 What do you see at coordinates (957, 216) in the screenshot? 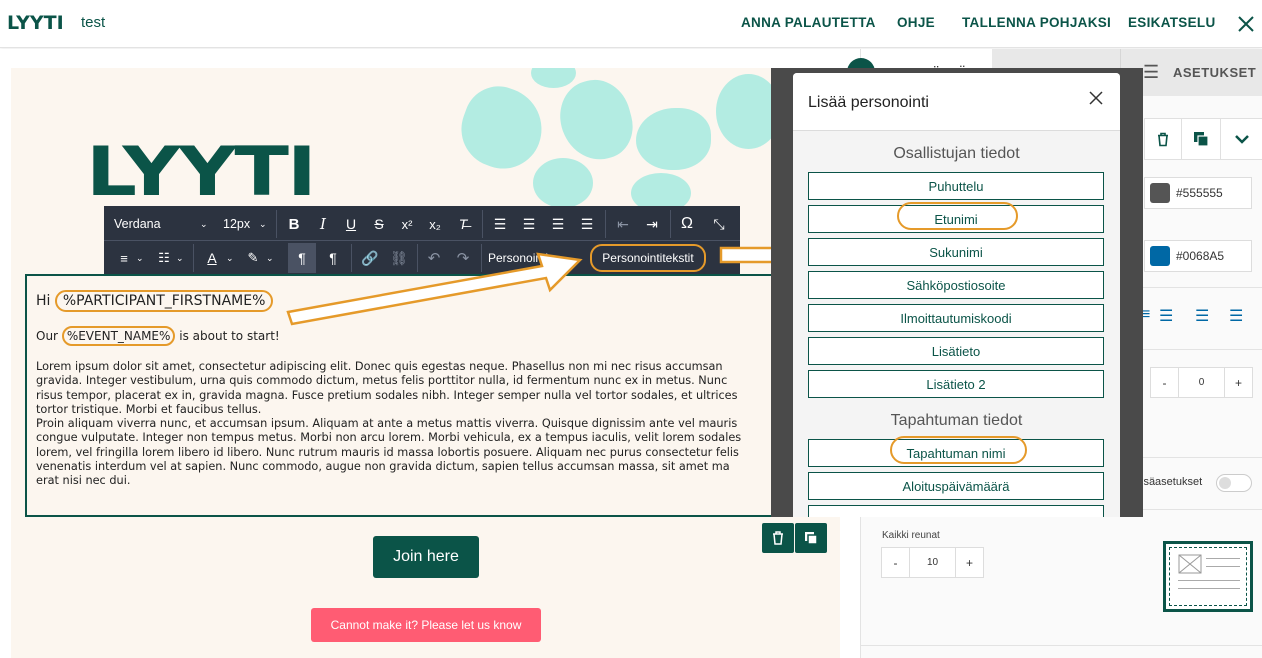
I see `highlight-etunimi` at bounding box center [957, 216].